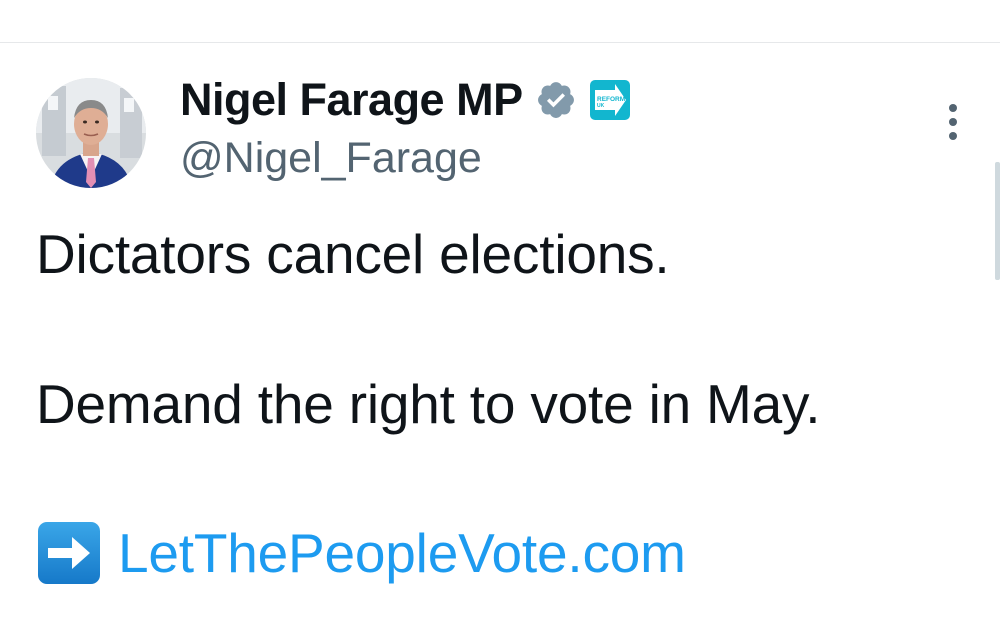 This screenshot has height=620, width=1000. What do you see at coordinates (331, 158) in the screenshot?
I see `author-handle: @Nigel_Farage` at bounding box center [331, 158].